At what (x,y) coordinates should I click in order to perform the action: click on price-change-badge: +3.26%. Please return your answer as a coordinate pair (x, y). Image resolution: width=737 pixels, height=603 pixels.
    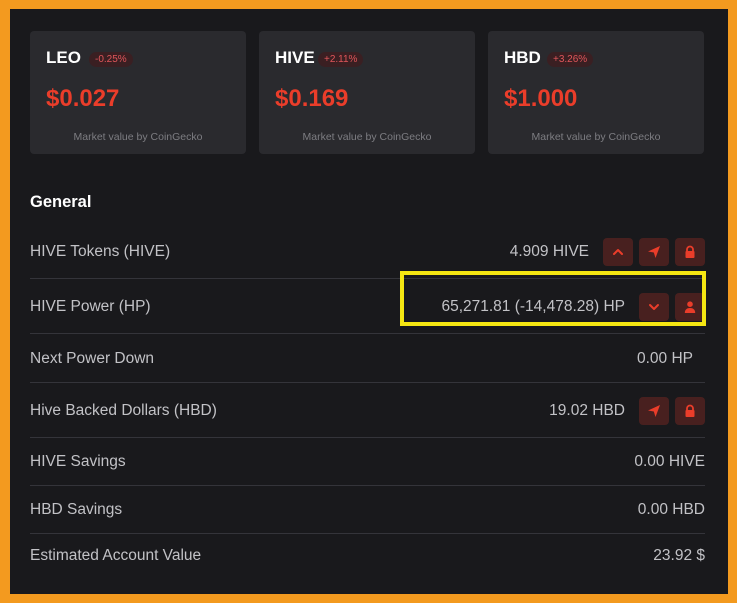
    Looking at the image, I should click on (570, 59).